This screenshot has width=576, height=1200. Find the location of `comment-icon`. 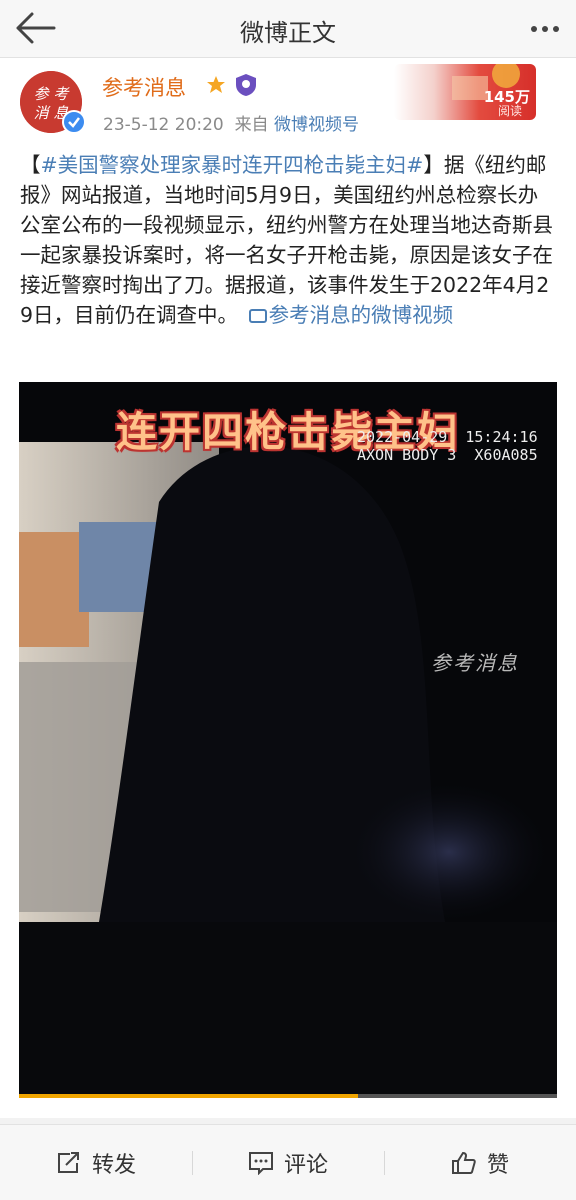

comment-icon is located at coordinates (260, 1163).